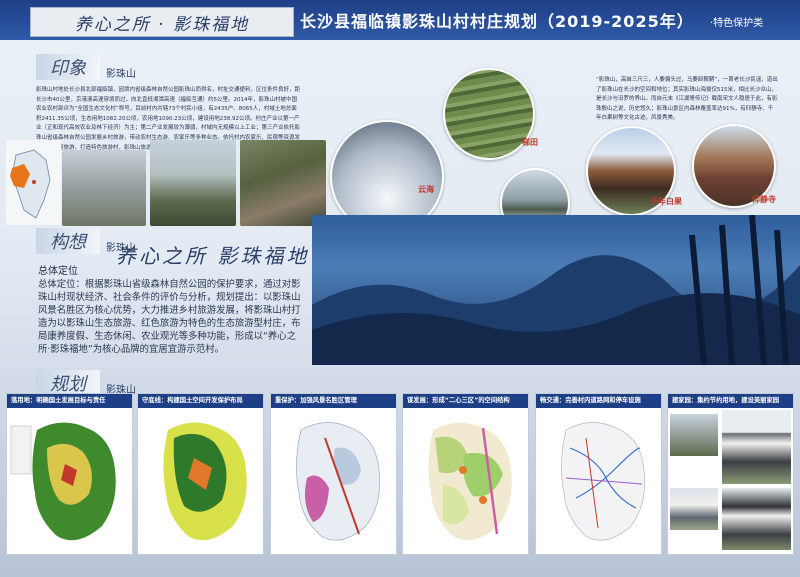 The image size is (800, 577). What do you see at coordinates (200, 401) in the screenshot?
I see `panel-title: 守底线：构建国土空间开发保护布局` at bounding box center [200, 401].